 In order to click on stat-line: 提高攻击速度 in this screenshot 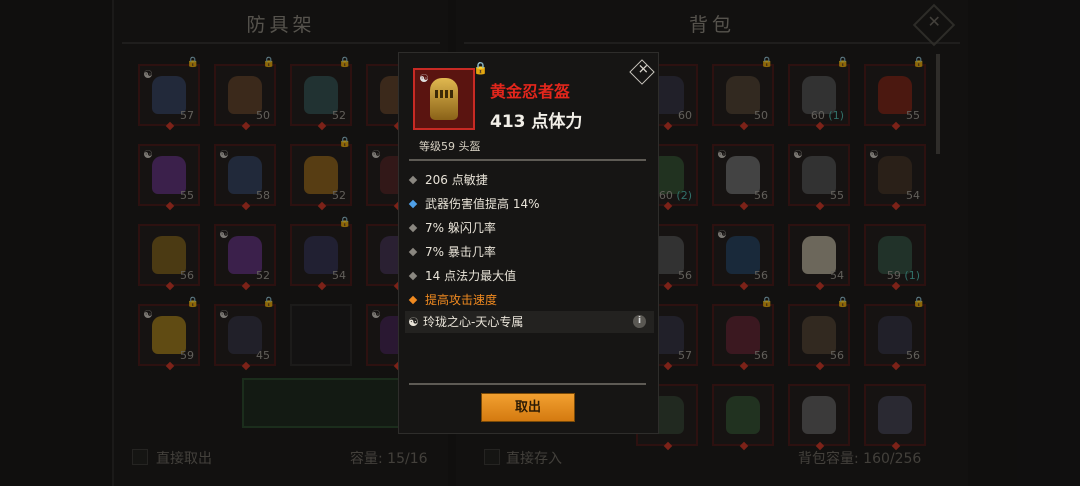, I will do `click(528, 300)`.